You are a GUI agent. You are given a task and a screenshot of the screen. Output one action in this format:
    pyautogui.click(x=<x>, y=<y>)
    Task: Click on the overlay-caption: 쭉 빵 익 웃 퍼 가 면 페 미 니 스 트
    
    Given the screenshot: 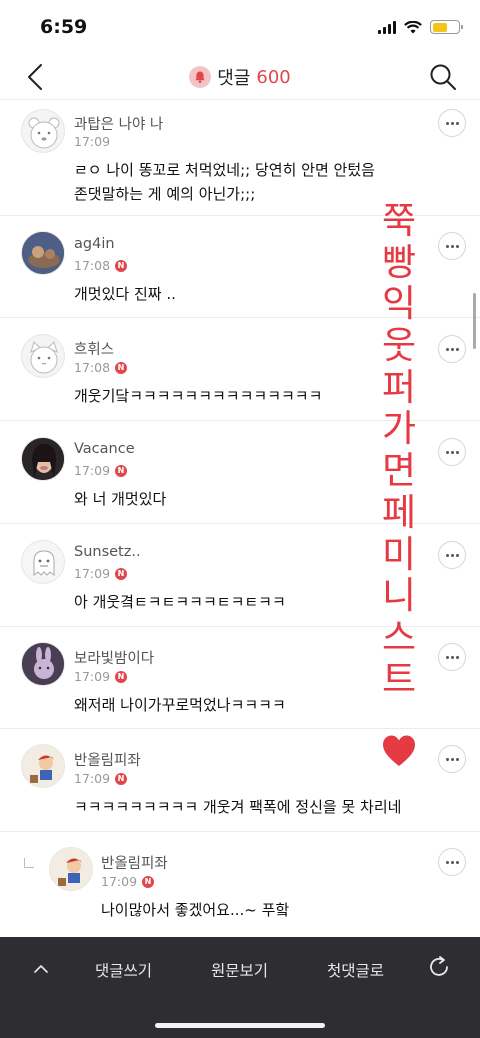 What is the action you would take?
    pyautogui.click(x=399, y=450)
    